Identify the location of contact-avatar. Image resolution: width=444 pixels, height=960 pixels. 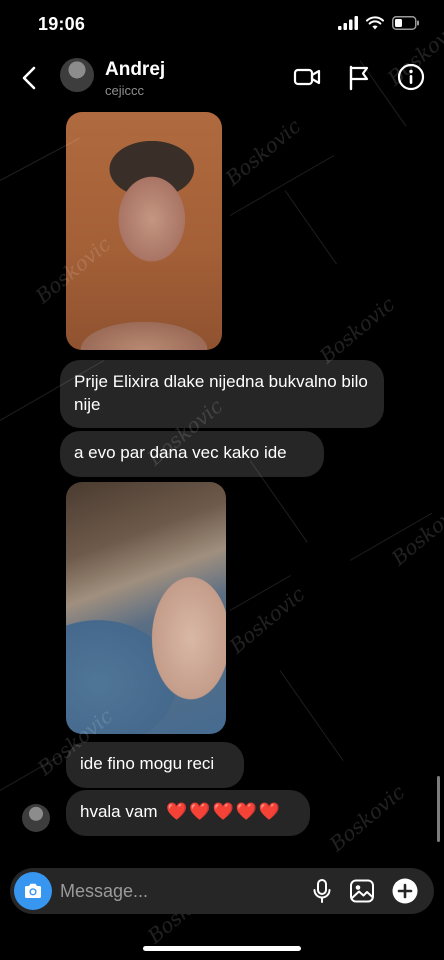
(77, 75).